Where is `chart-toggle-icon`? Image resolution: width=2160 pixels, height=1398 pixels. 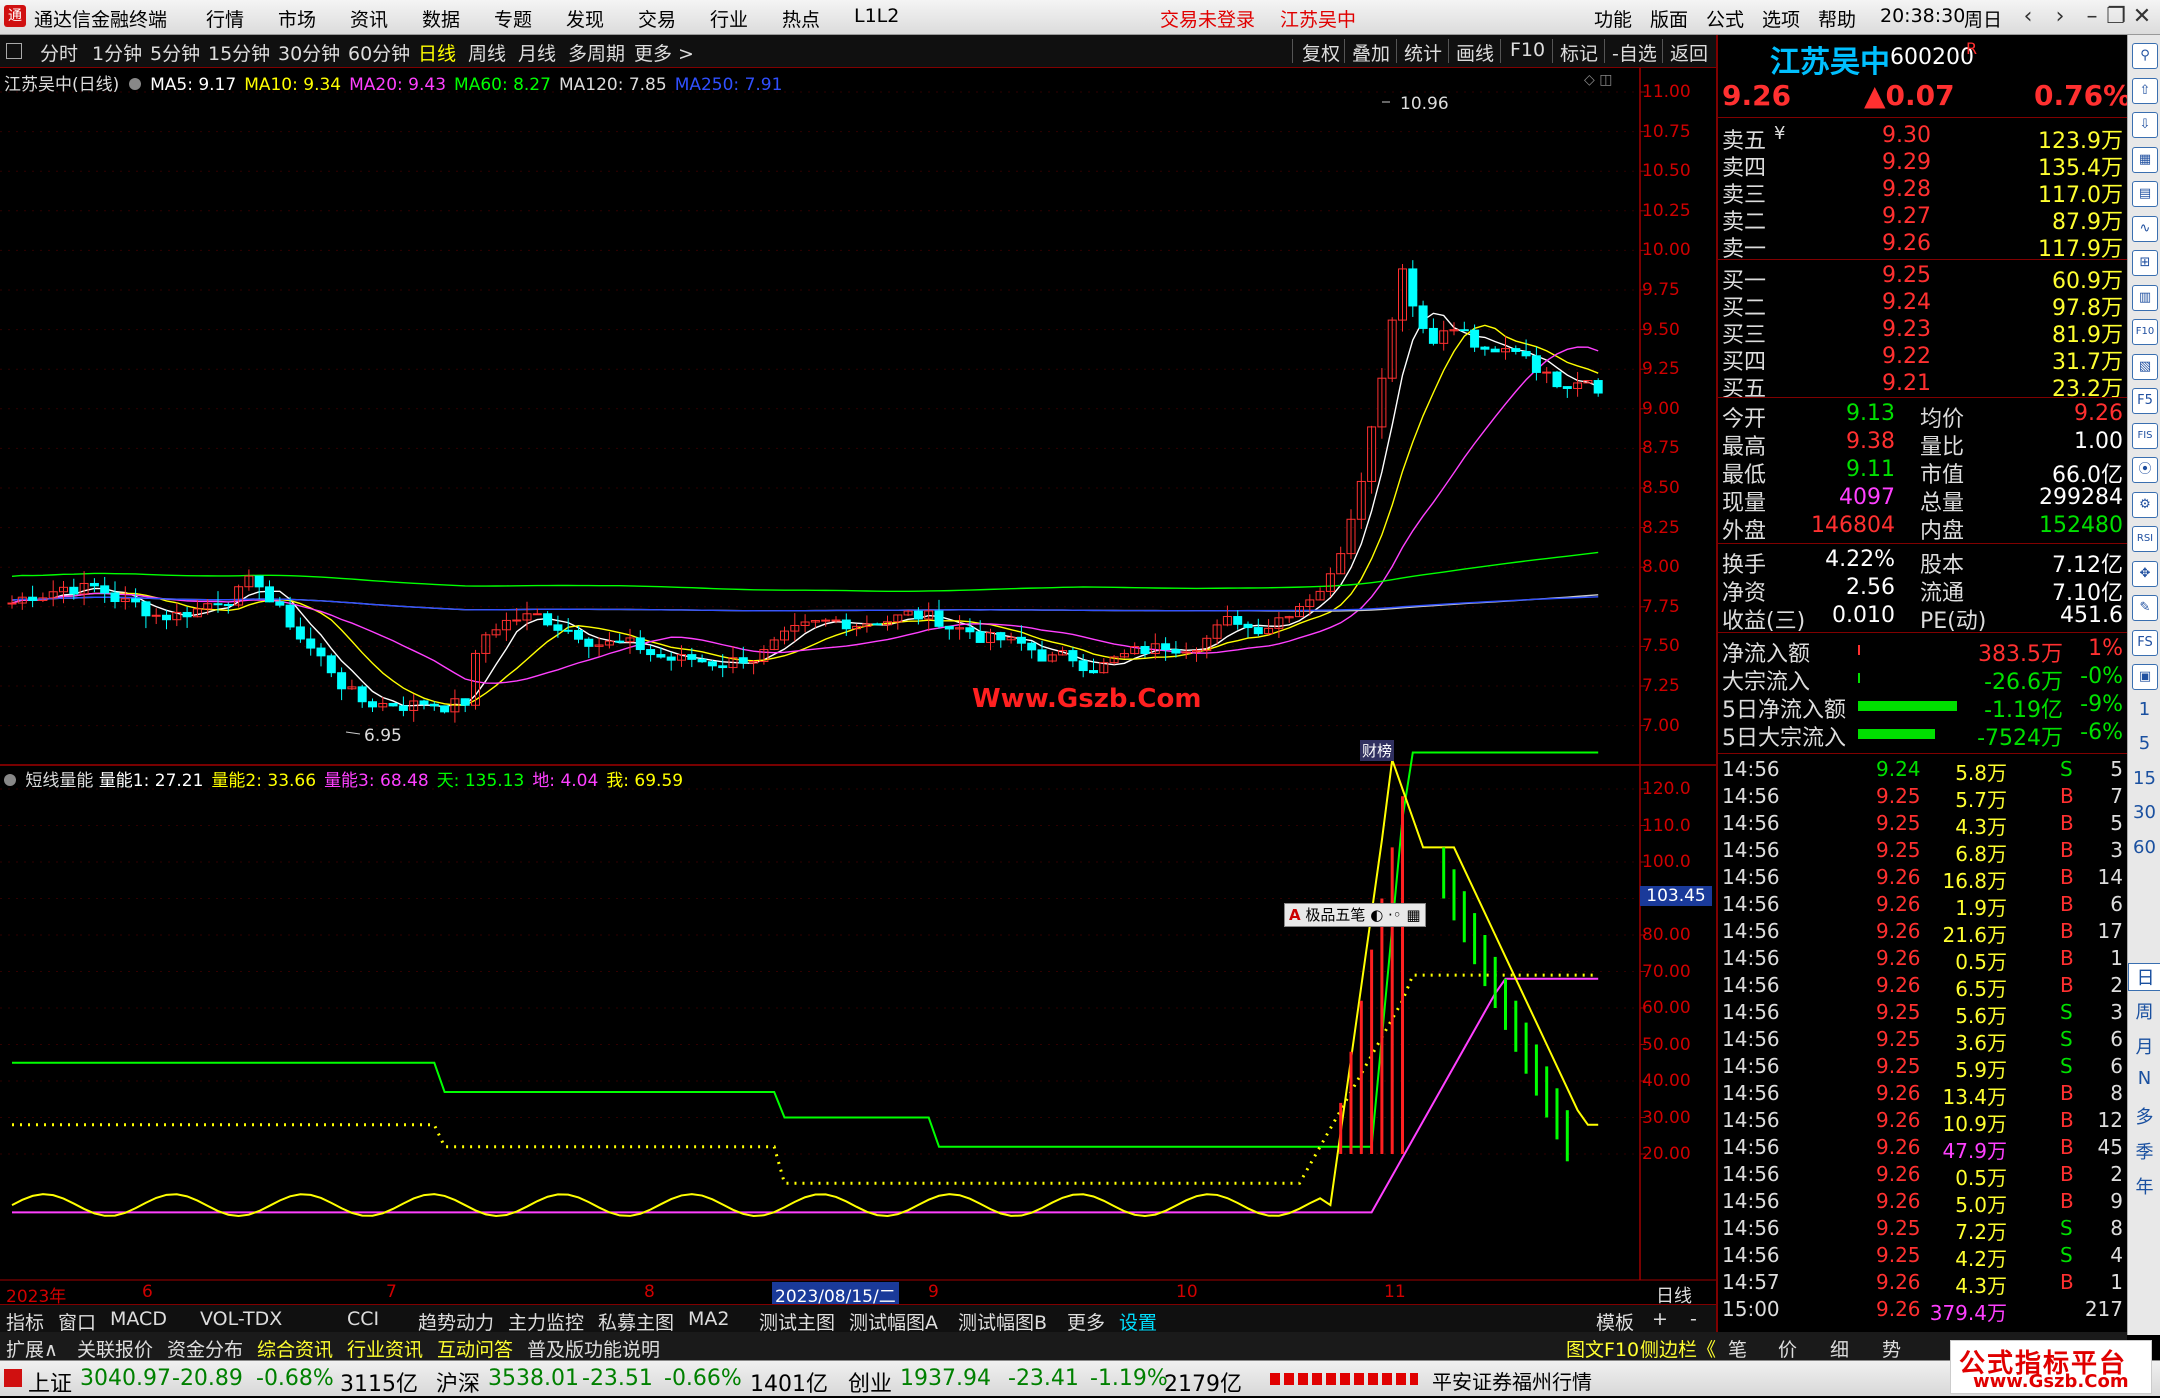 chart-toggle-icon is located at coordinates (134, 84).